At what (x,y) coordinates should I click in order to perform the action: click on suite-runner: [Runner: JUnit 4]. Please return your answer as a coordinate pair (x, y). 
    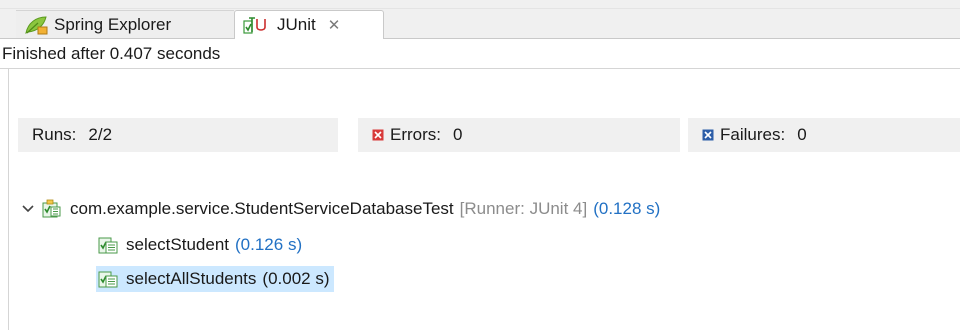
    Looking at the image, I should click on (523, 208).